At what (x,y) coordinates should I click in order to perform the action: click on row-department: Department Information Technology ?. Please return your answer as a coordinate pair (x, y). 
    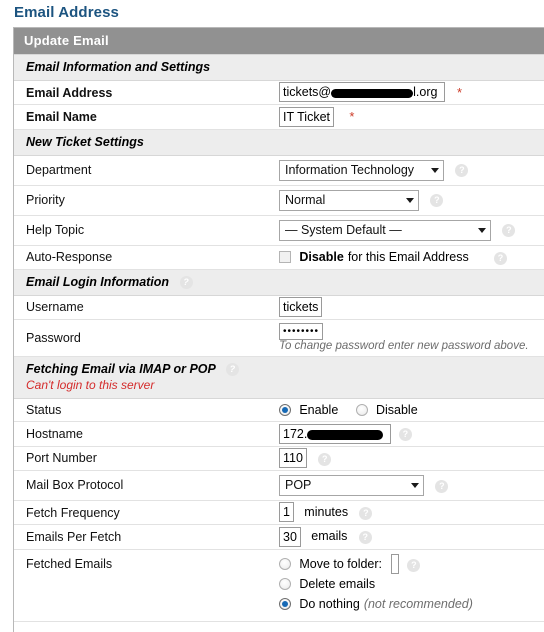
    Looking at the image, I should click on (279, 170).